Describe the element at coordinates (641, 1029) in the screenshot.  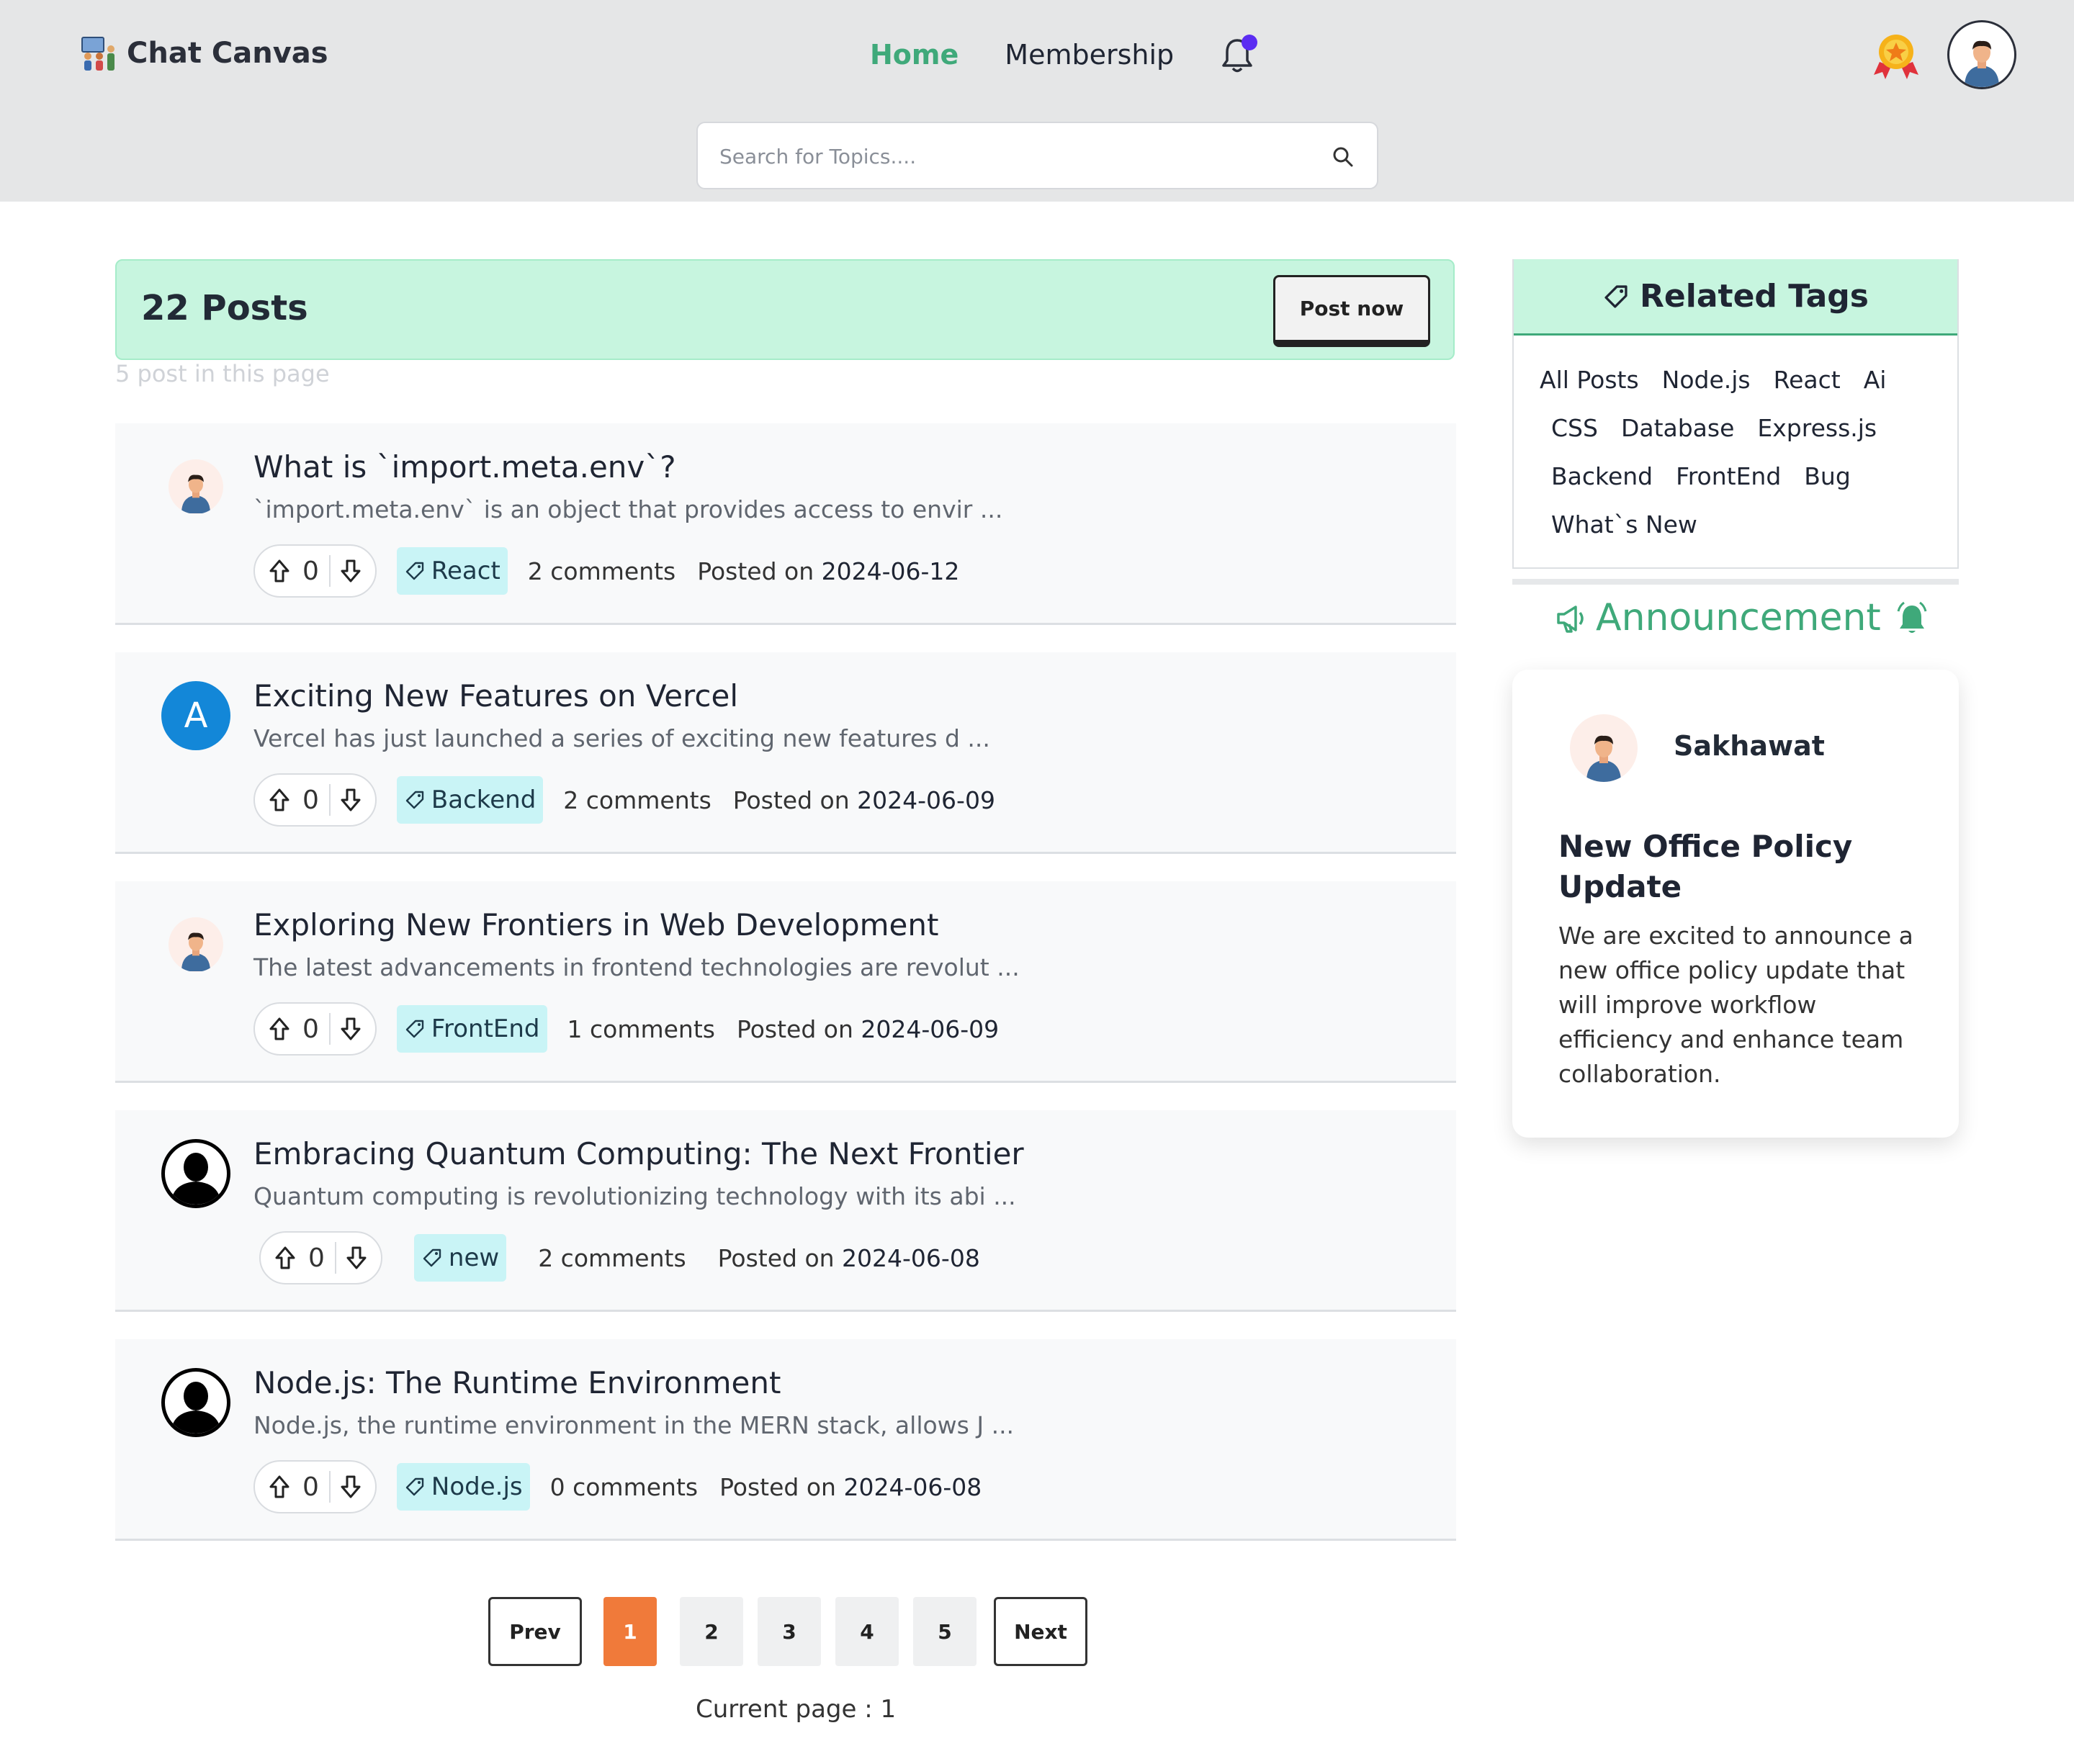
I see `post-comments: 1 comments` at that location.